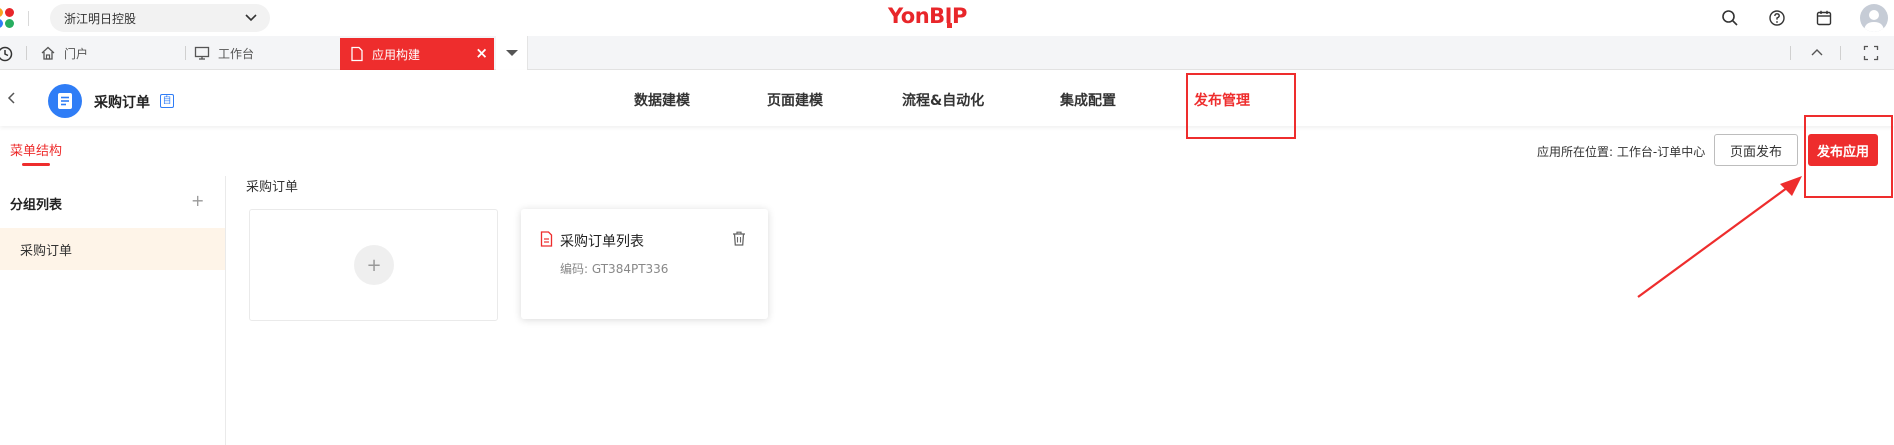 This screenshot has width=1894, height=445. I want to click on top-bar: 浙江明日控股 YonBIP, so click(947, 18).